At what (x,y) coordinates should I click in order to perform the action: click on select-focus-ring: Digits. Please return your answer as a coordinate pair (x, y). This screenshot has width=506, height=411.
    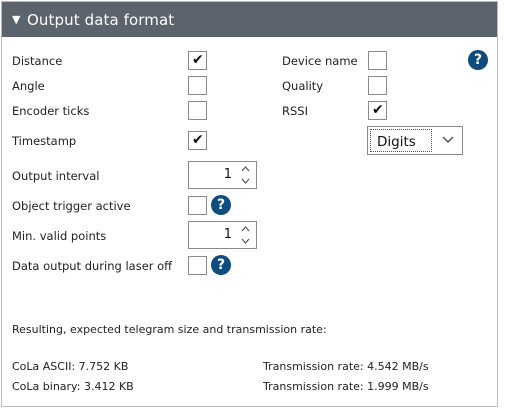
    Looking at the image, I should click on (401, 140).